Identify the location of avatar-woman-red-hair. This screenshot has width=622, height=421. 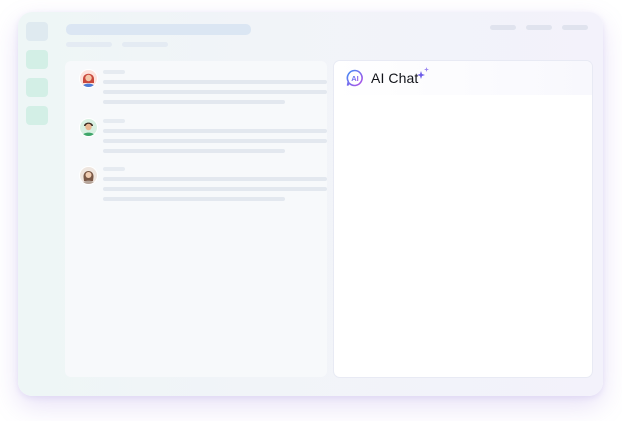
(88, 78).